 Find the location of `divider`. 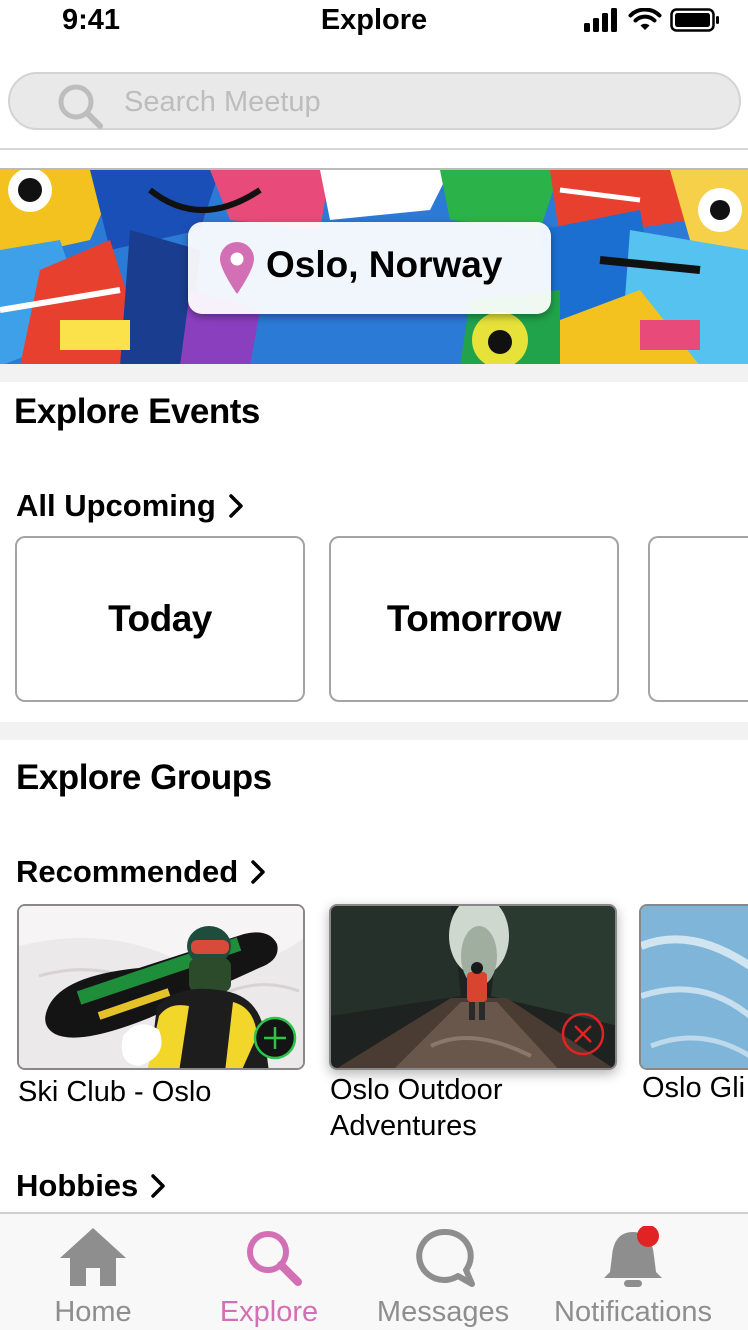

divider is located at coordinates (374, 149).